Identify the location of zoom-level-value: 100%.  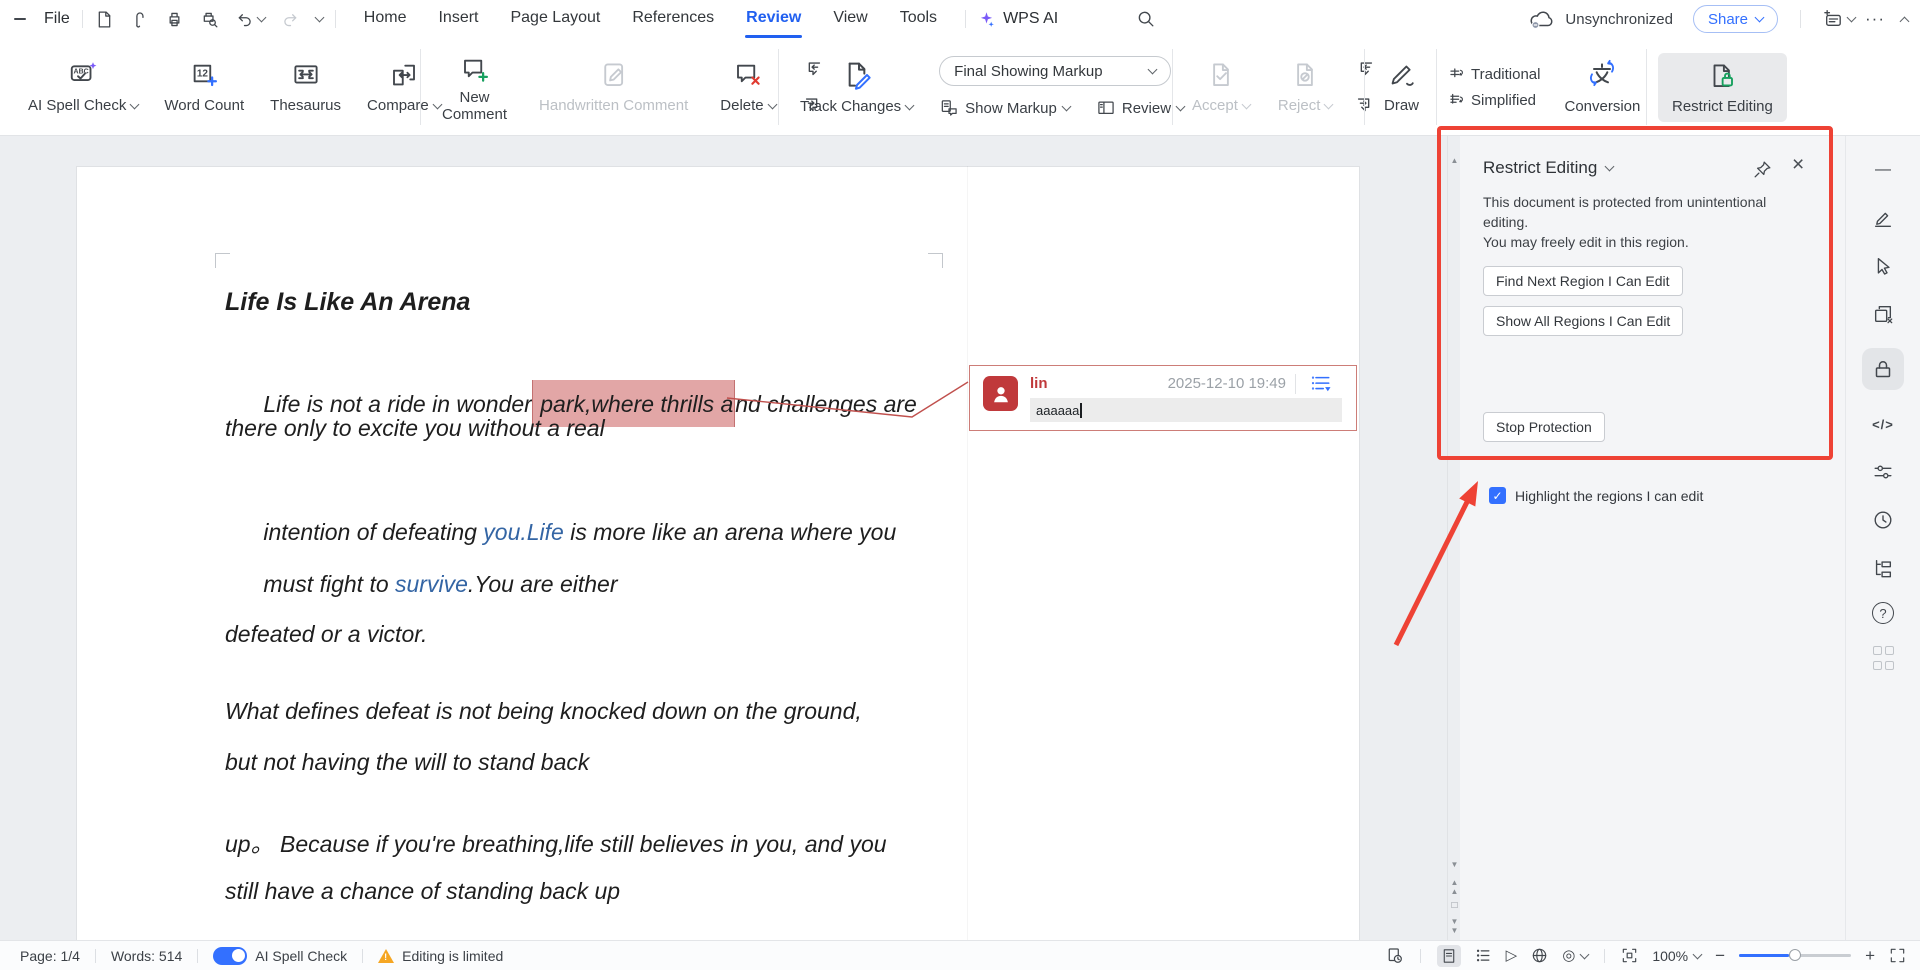
(1670, 955).